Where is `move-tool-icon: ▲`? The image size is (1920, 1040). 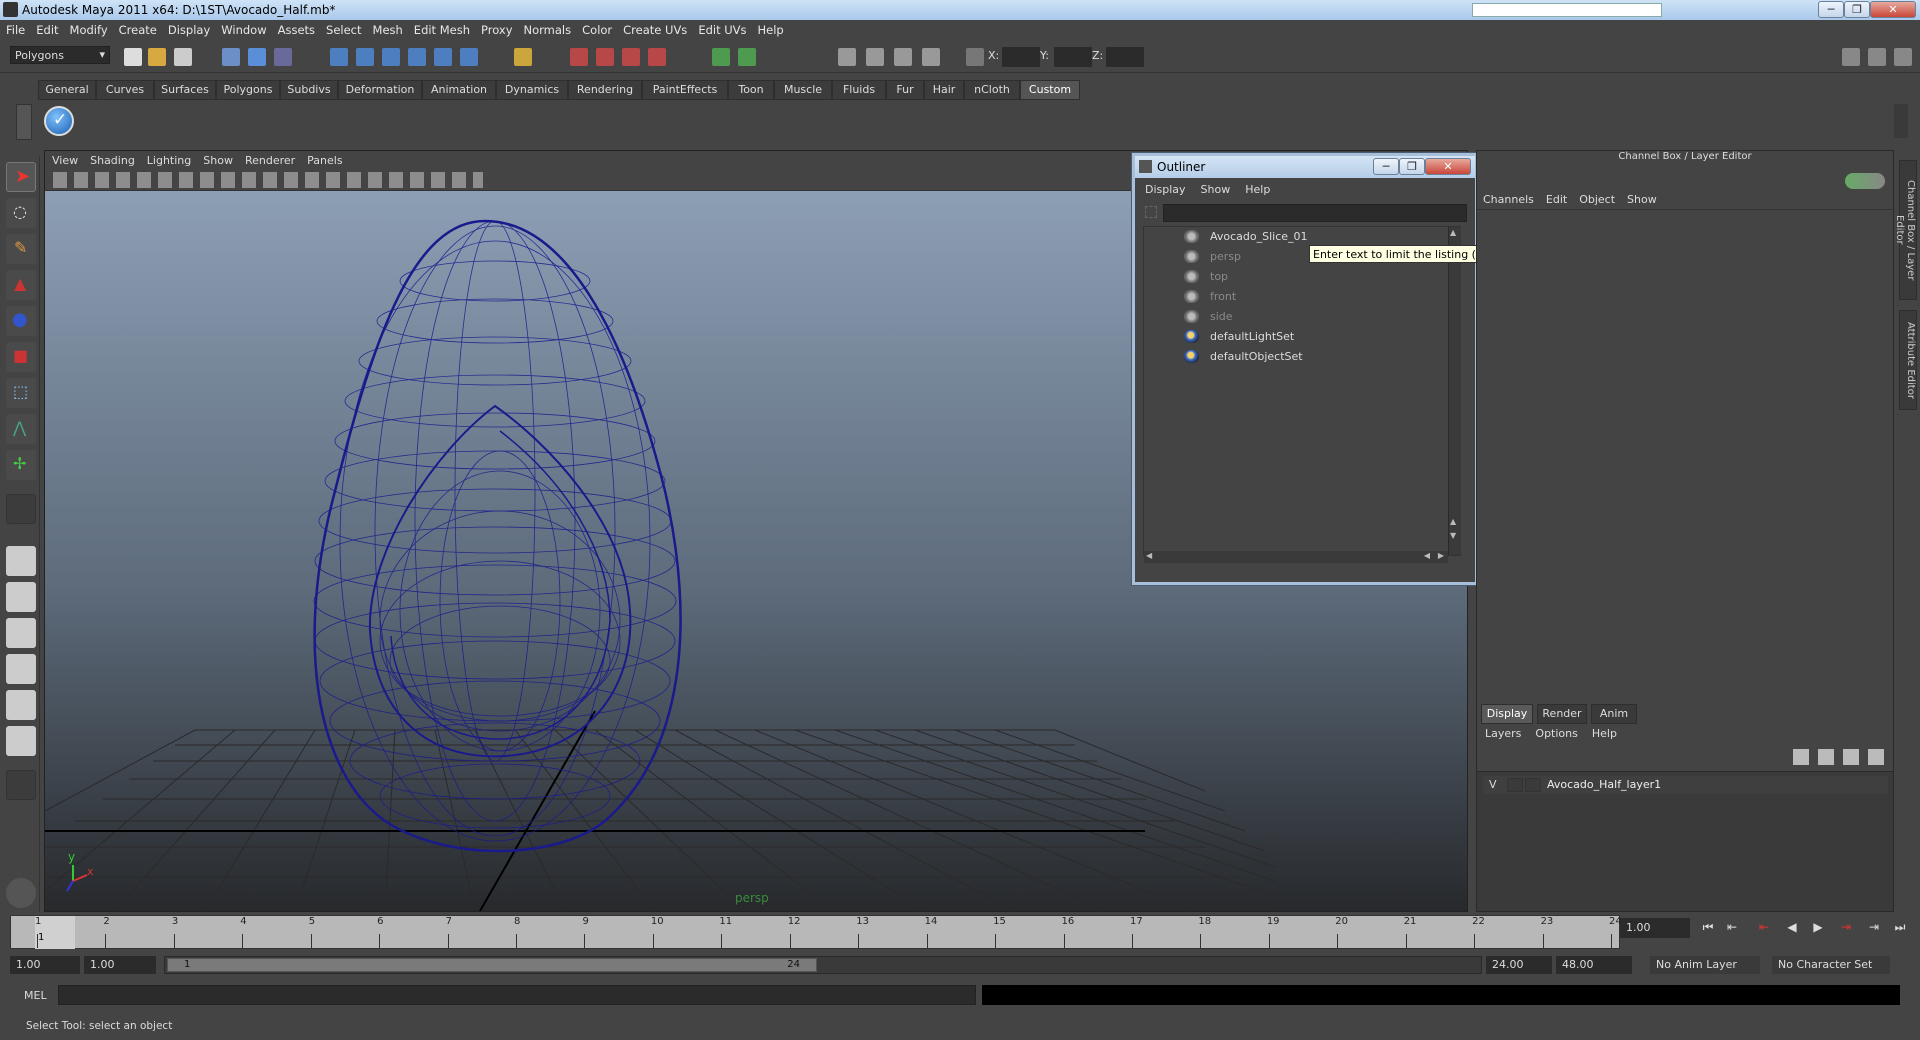
move-tool-icon: ▲ is located at coordinates (21, 285).